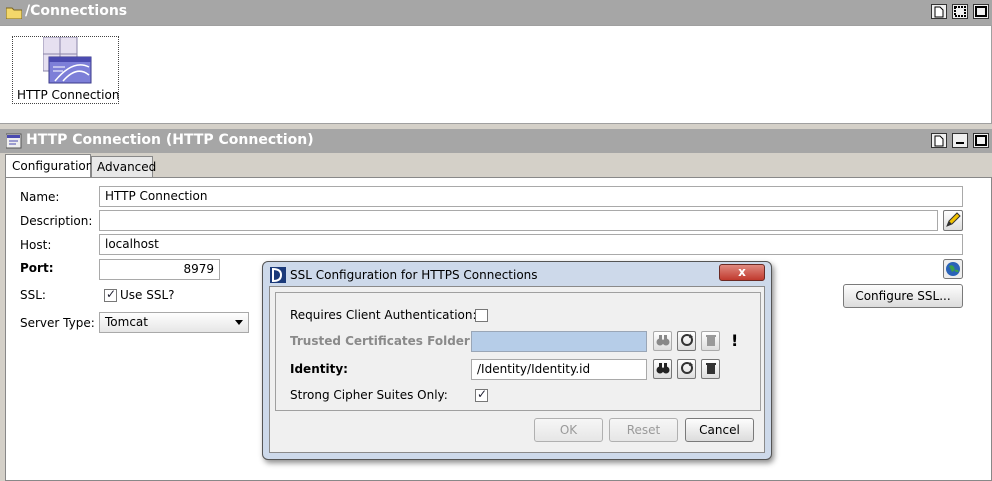 Image resolution: width=992 pixels, height=481 pixels. I want to click on globe-icon, so click(953, 269).